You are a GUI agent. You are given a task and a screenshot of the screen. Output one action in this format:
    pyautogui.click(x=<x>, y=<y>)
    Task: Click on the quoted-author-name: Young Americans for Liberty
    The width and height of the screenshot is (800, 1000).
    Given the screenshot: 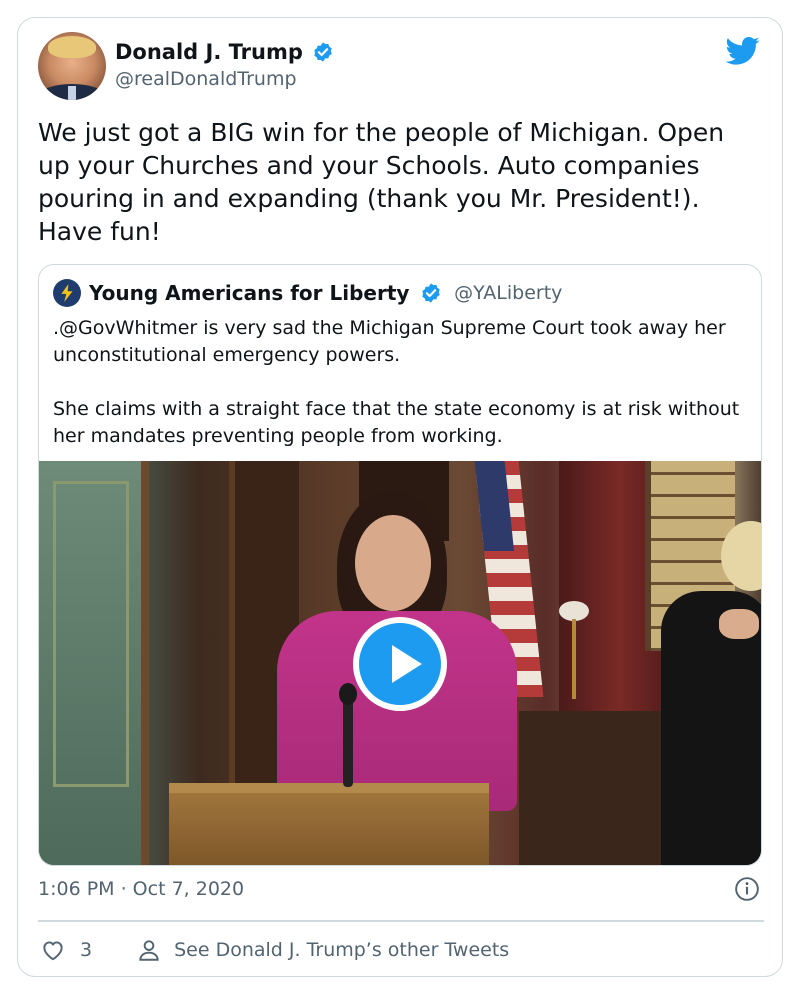 What is the action you would take?
    pyautogui.click(x=249, y=293)
    